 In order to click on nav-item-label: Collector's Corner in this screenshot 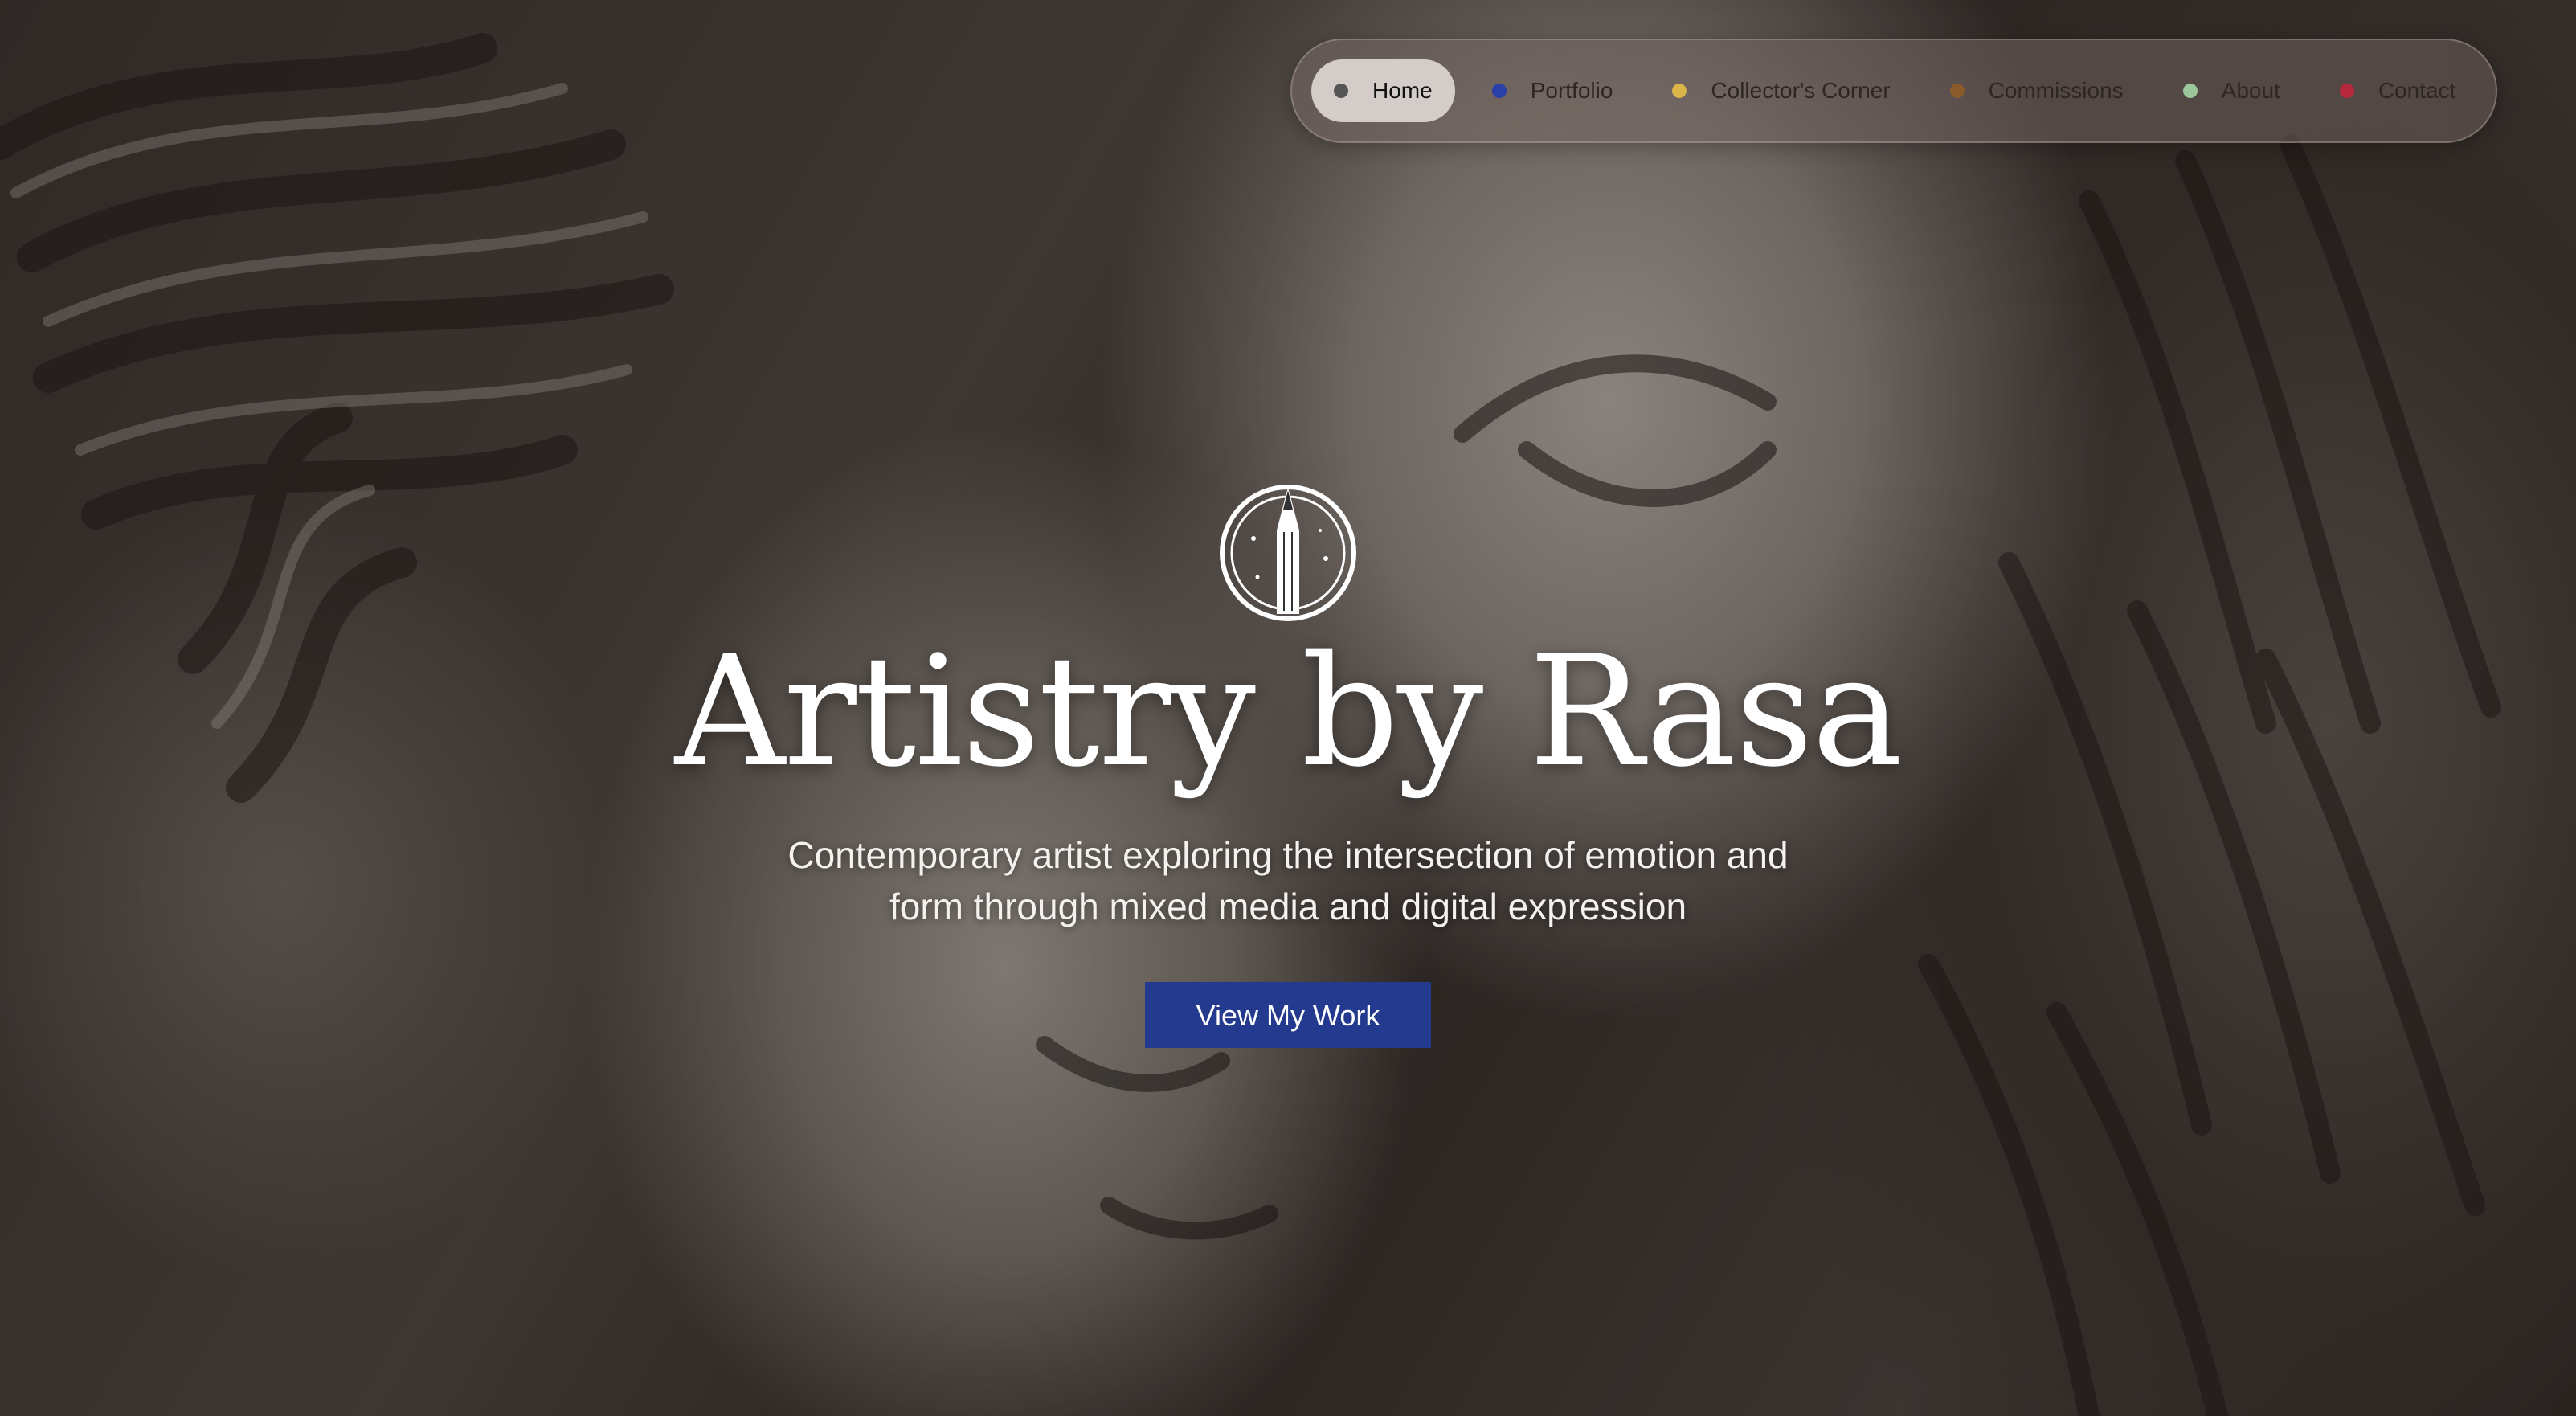, I will do `click(1801, 90)`.